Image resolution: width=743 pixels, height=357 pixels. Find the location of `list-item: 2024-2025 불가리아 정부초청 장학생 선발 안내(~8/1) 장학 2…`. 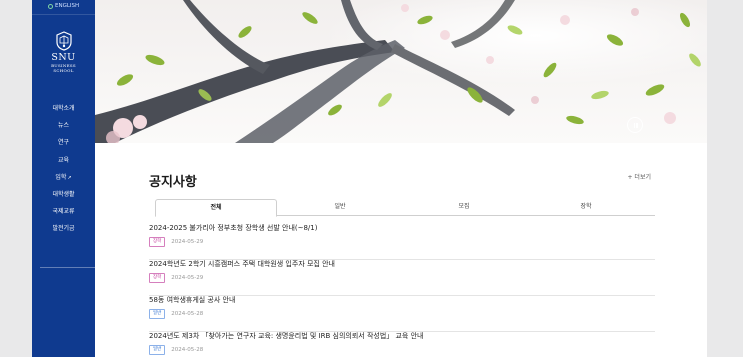

list-item: 2024-2025 불가리아 정부초청 장학생 선발 안내(~8/1) 장학 2… is located at coordinates (402, 242).